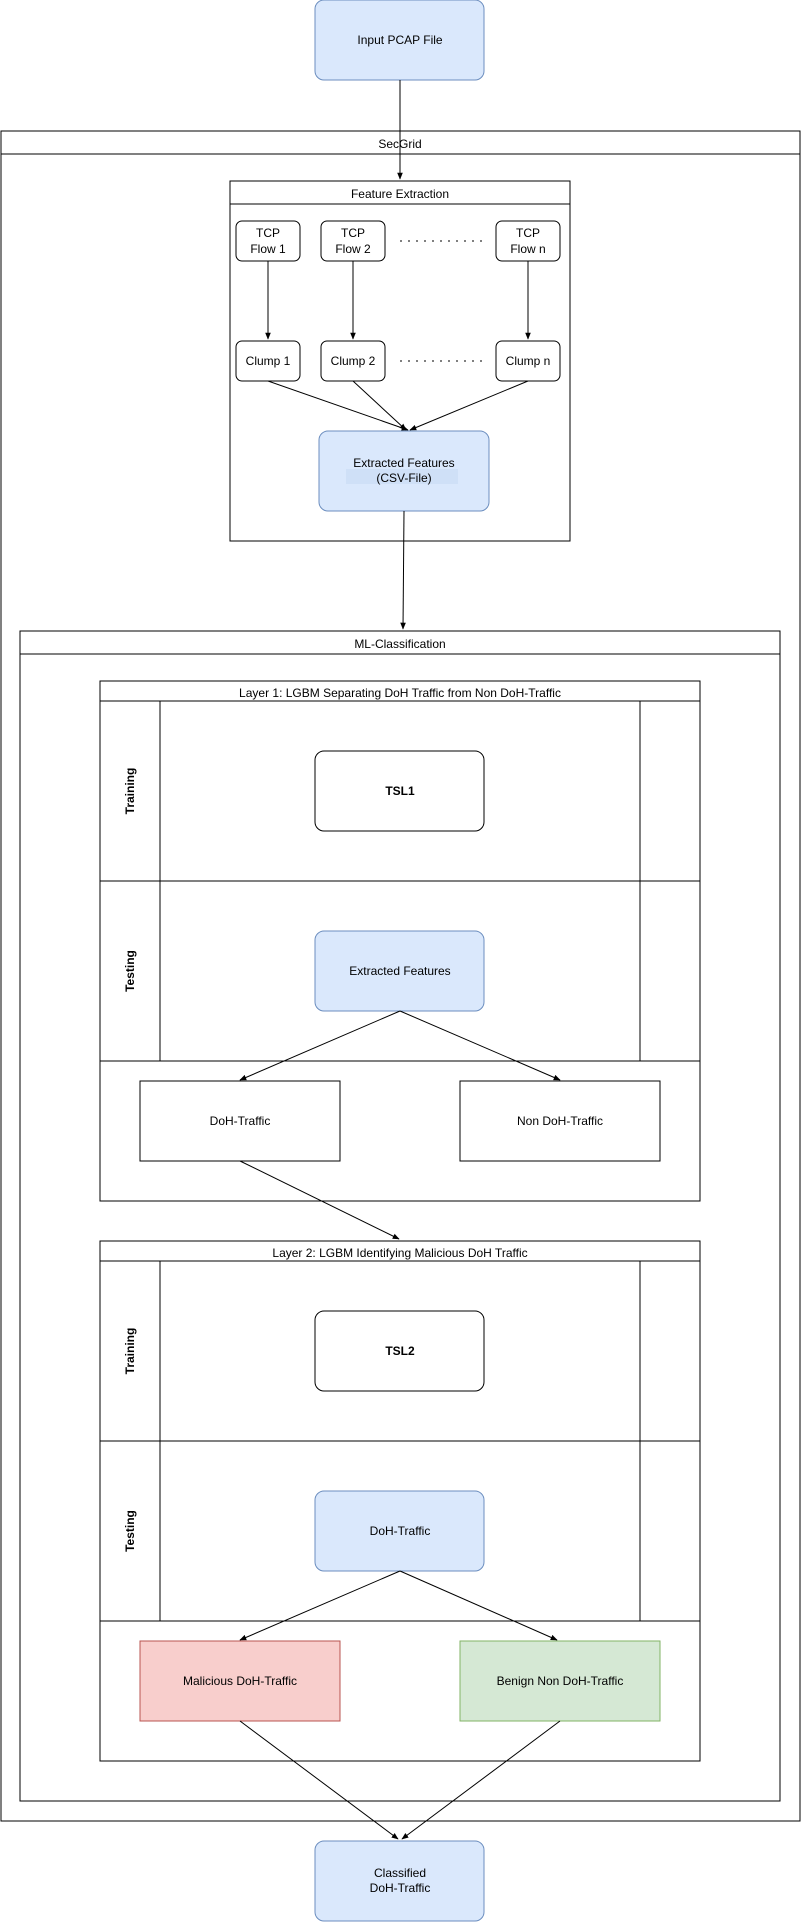  Describe the element at coordinates (130, 791) in the screenshot. I see `layer1-training-label: Training` at that location.